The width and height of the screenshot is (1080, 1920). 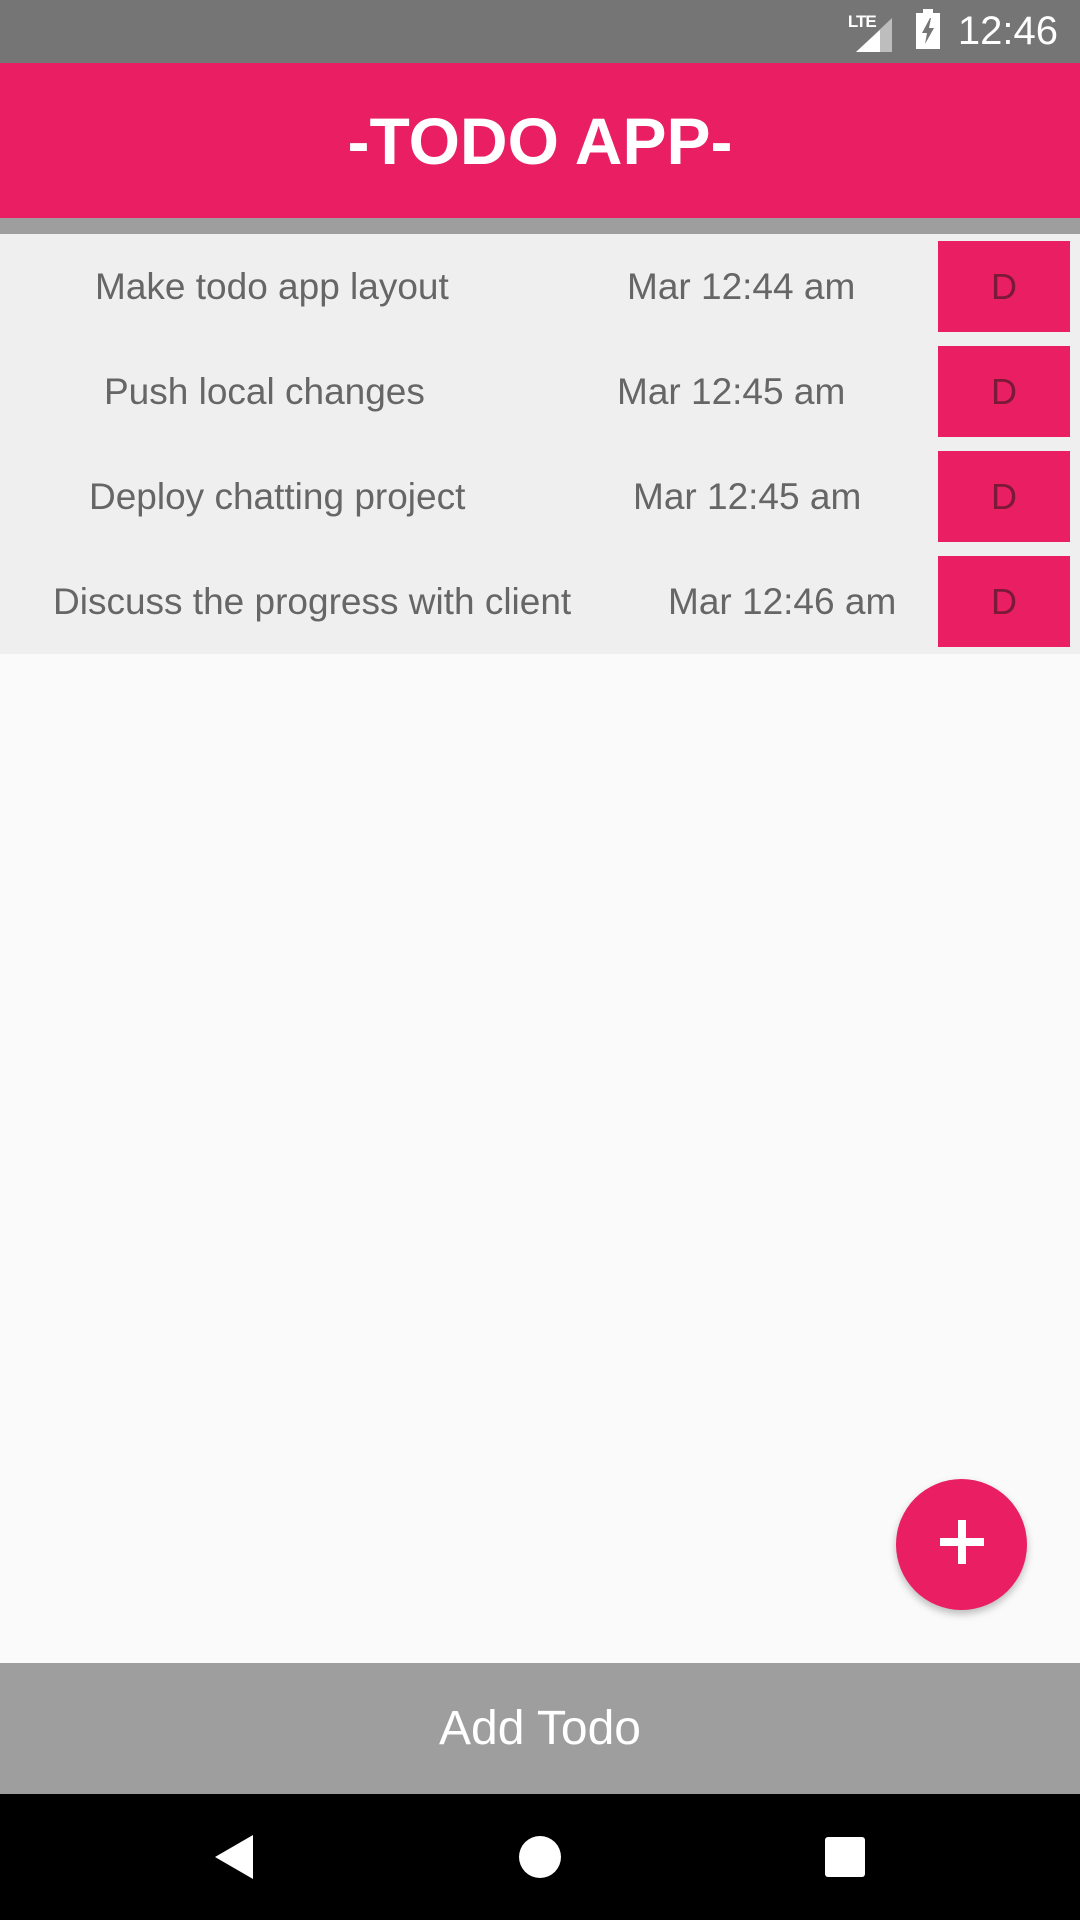 What do you see at coordinates (540, 286) in the screenshot?
I see `todo-item: Make todo app layout Mar 12:44 am D` at bounding box center [540, 286].